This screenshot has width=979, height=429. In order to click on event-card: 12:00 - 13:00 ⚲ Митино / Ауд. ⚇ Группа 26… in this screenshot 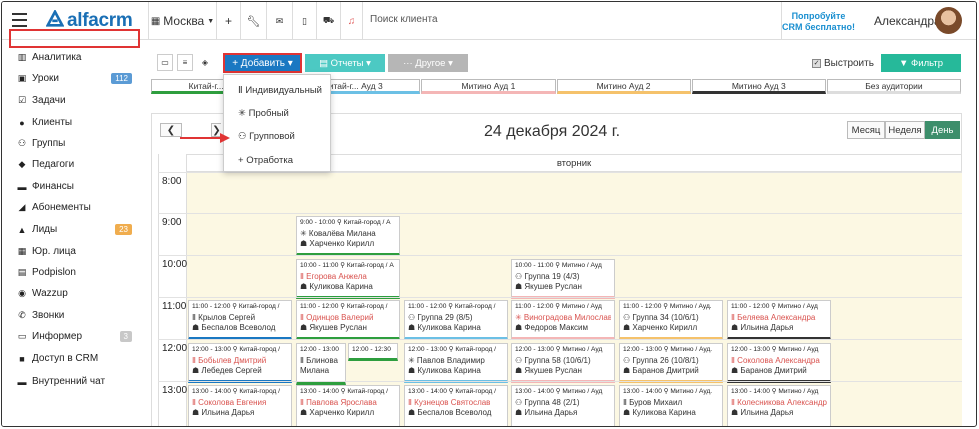, I will do `click(671, 363)`.